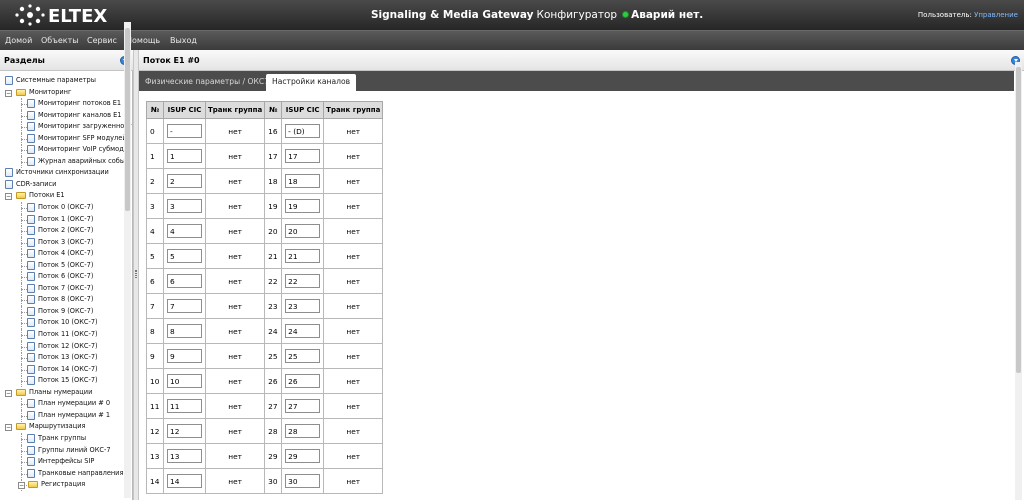 The image size is (1024, 500). Describe the element at coordinates (18, 40) in the screenshot. I see `menu-item-home: Домой` at that location.